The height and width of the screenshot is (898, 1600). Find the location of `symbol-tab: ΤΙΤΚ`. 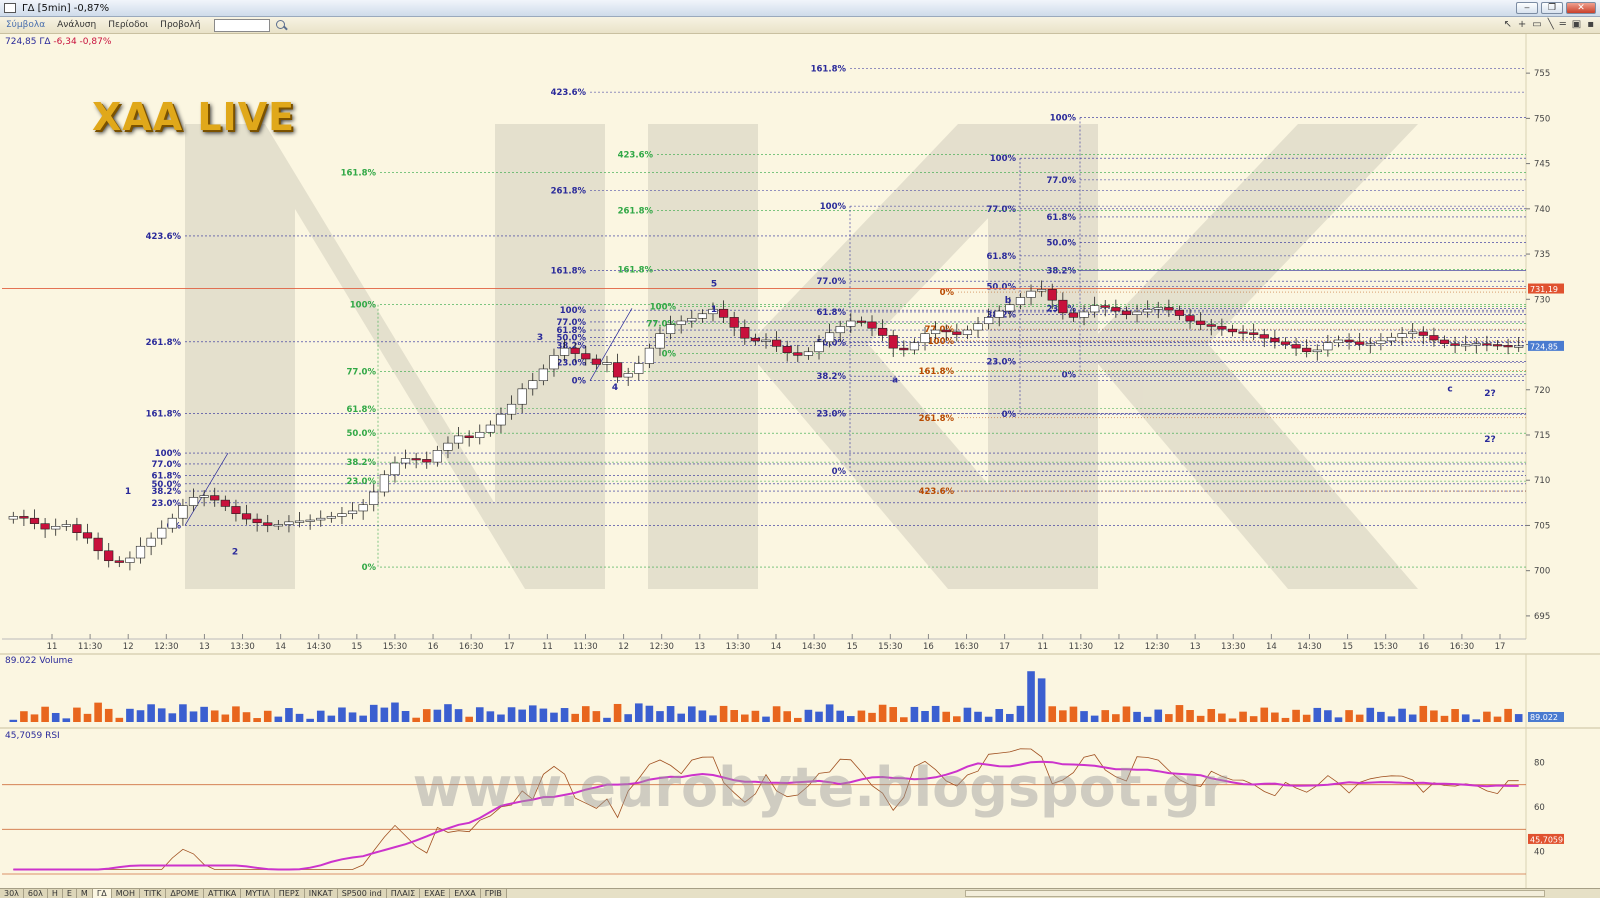

symbol-tab: ΤΙΤΚ is located at coordinates (153, 893).